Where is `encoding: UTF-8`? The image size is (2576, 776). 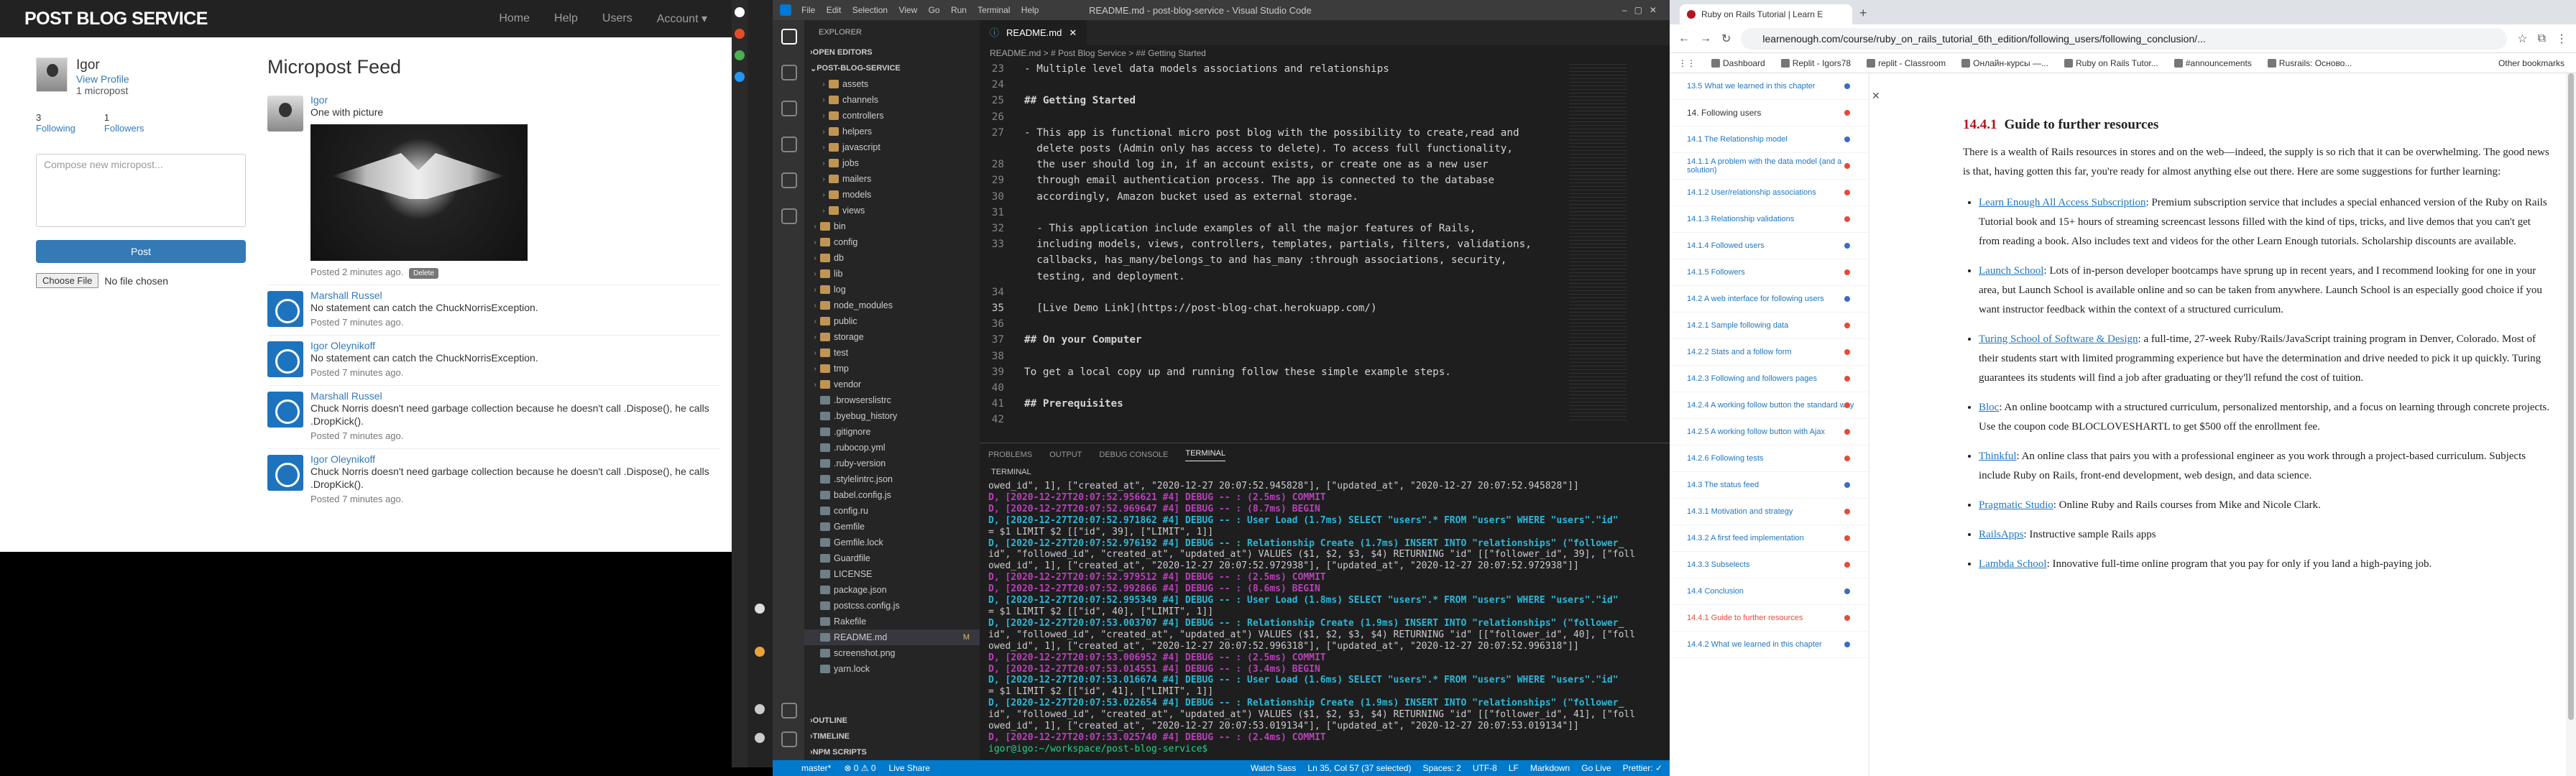 encoding: UTF-8 is located at coordinates (1485, 768).